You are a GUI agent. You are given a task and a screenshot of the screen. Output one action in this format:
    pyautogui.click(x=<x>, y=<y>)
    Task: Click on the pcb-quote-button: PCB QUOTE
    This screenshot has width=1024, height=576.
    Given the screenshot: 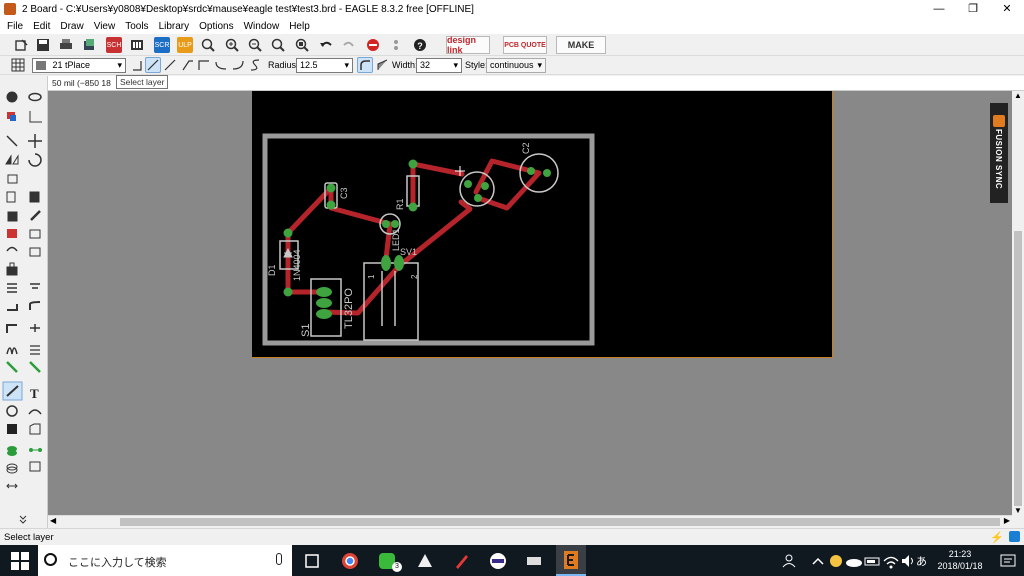 What is the action you would take?
    pyautogui.click(x=525, y=45)
    